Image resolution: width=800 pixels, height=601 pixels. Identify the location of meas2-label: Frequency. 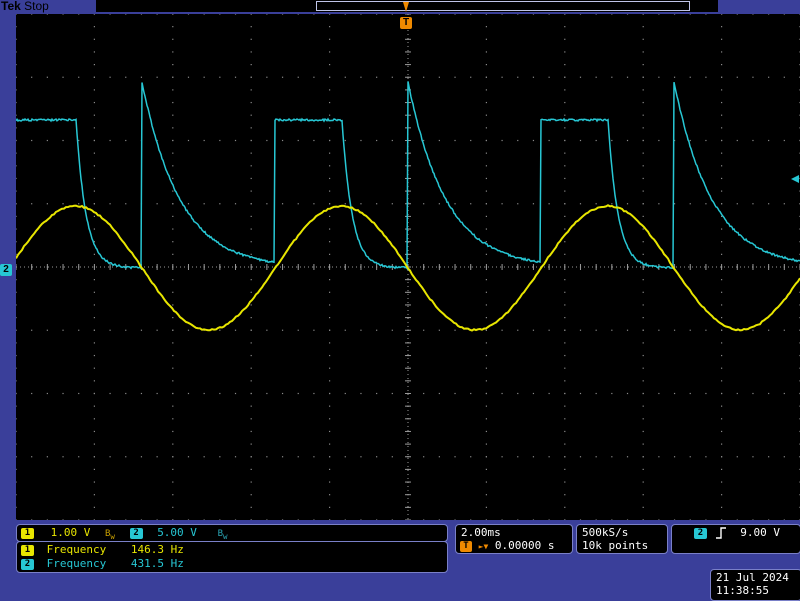
(77, 563).